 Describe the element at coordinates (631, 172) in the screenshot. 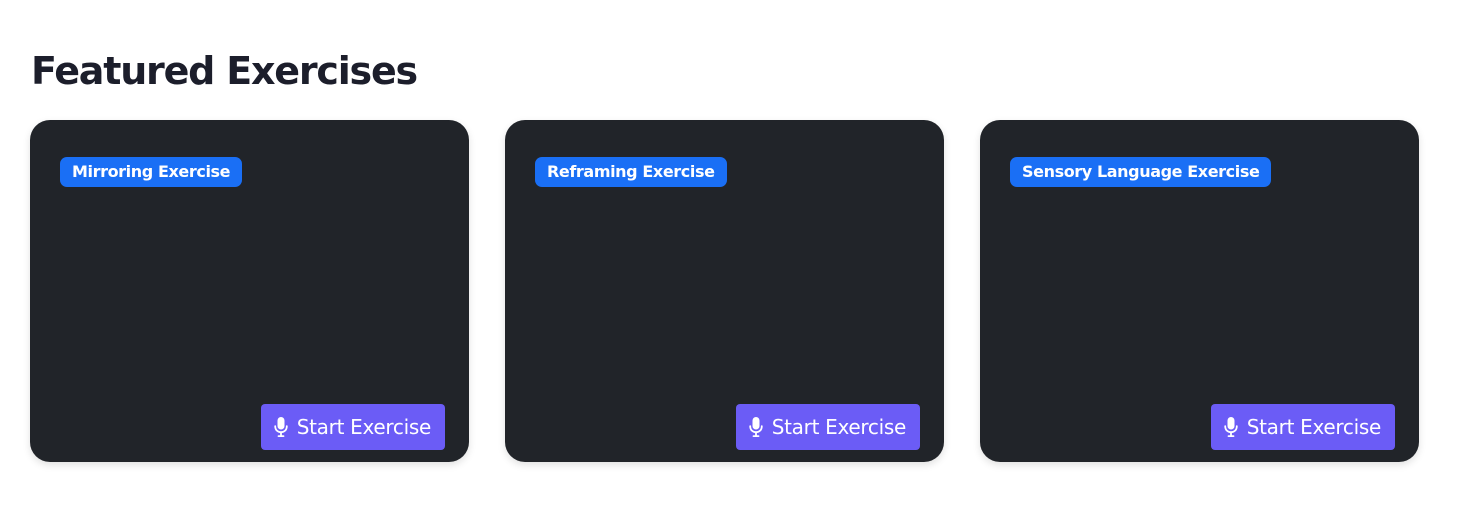

I see `exercise-badge: Reframing Exercise` at that location.